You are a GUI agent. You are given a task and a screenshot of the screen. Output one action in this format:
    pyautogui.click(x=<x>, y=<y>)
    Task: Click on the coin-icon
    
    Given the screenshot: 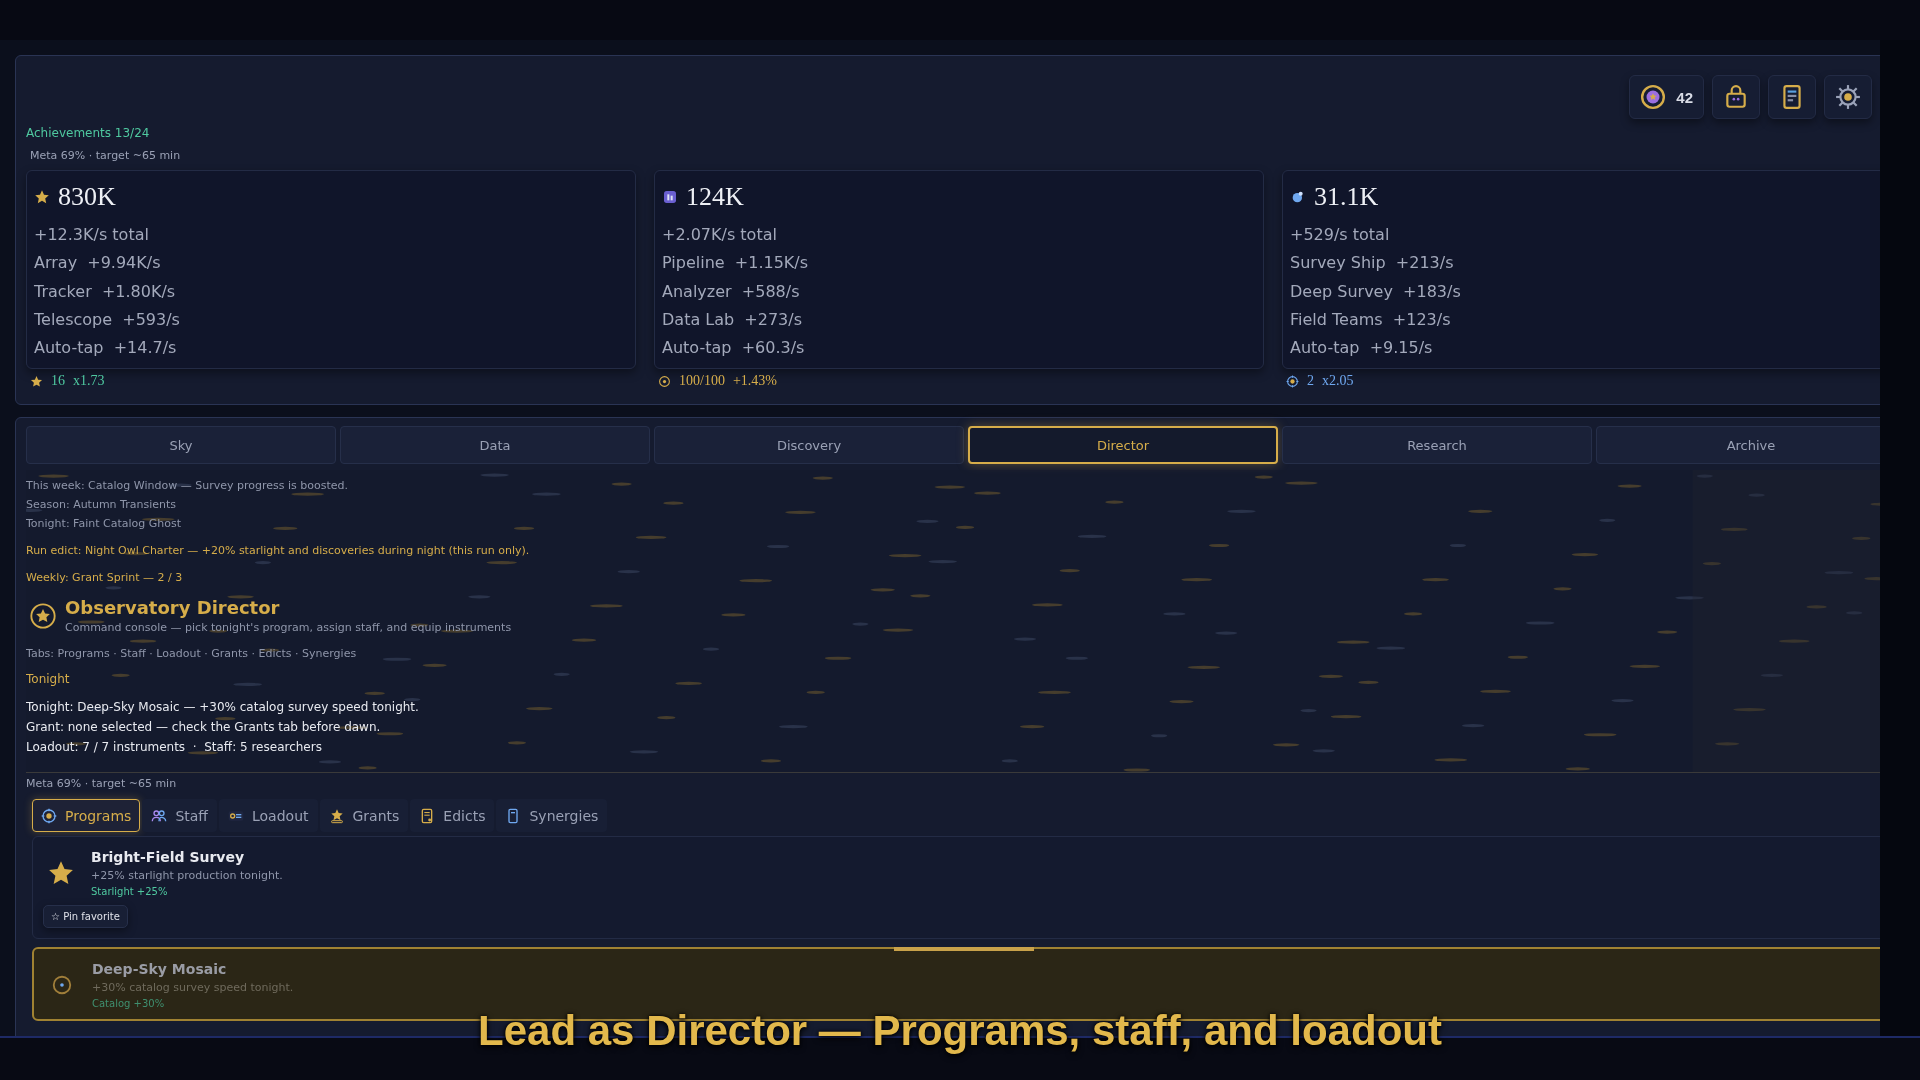 What is the action you would take?
    pyautogui.click(x=1653, y=97)
    